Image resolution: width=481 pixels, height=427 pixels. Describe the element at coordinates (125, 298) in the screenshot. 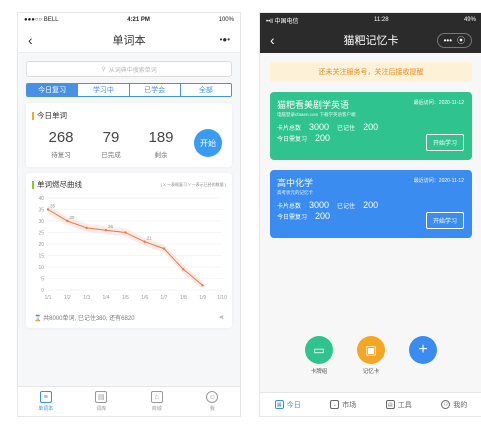

I see `x-tick-label: 1/5` at that location.